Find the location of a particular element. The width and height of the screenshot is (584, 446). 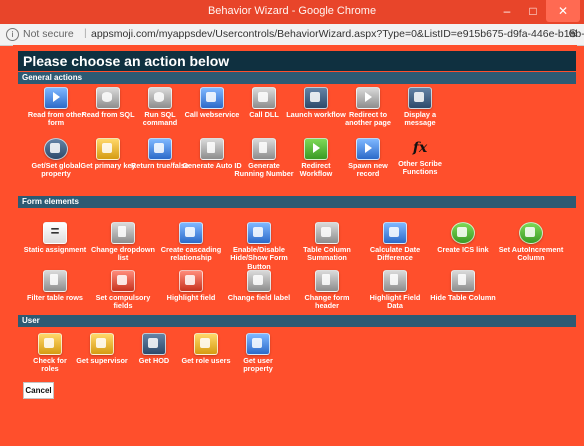

page-title: Please choose an action below is located at coordinates (297, 61).